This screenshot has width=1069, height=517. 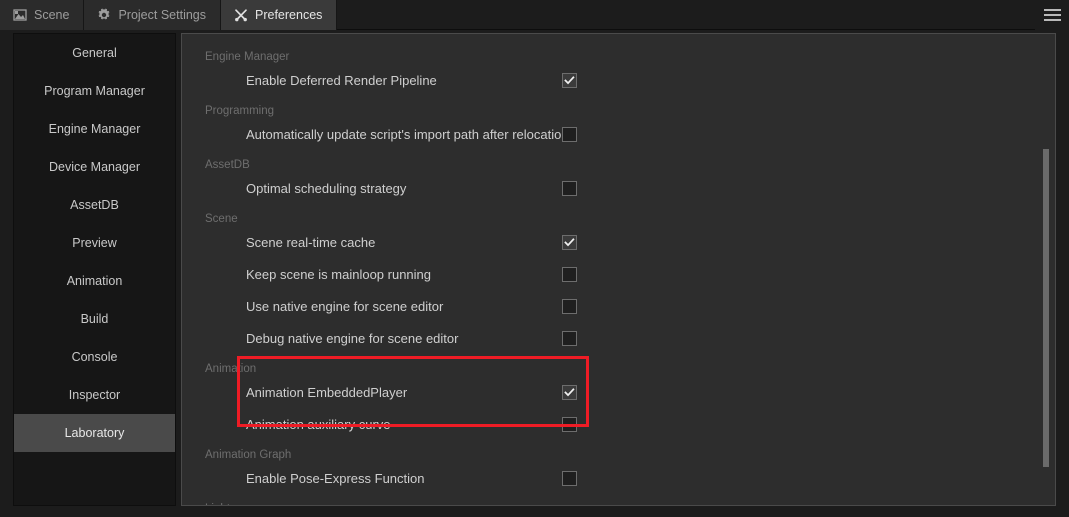 I want to click on option-row: Debug native engine for scene editor, so click(x=618, y=338).